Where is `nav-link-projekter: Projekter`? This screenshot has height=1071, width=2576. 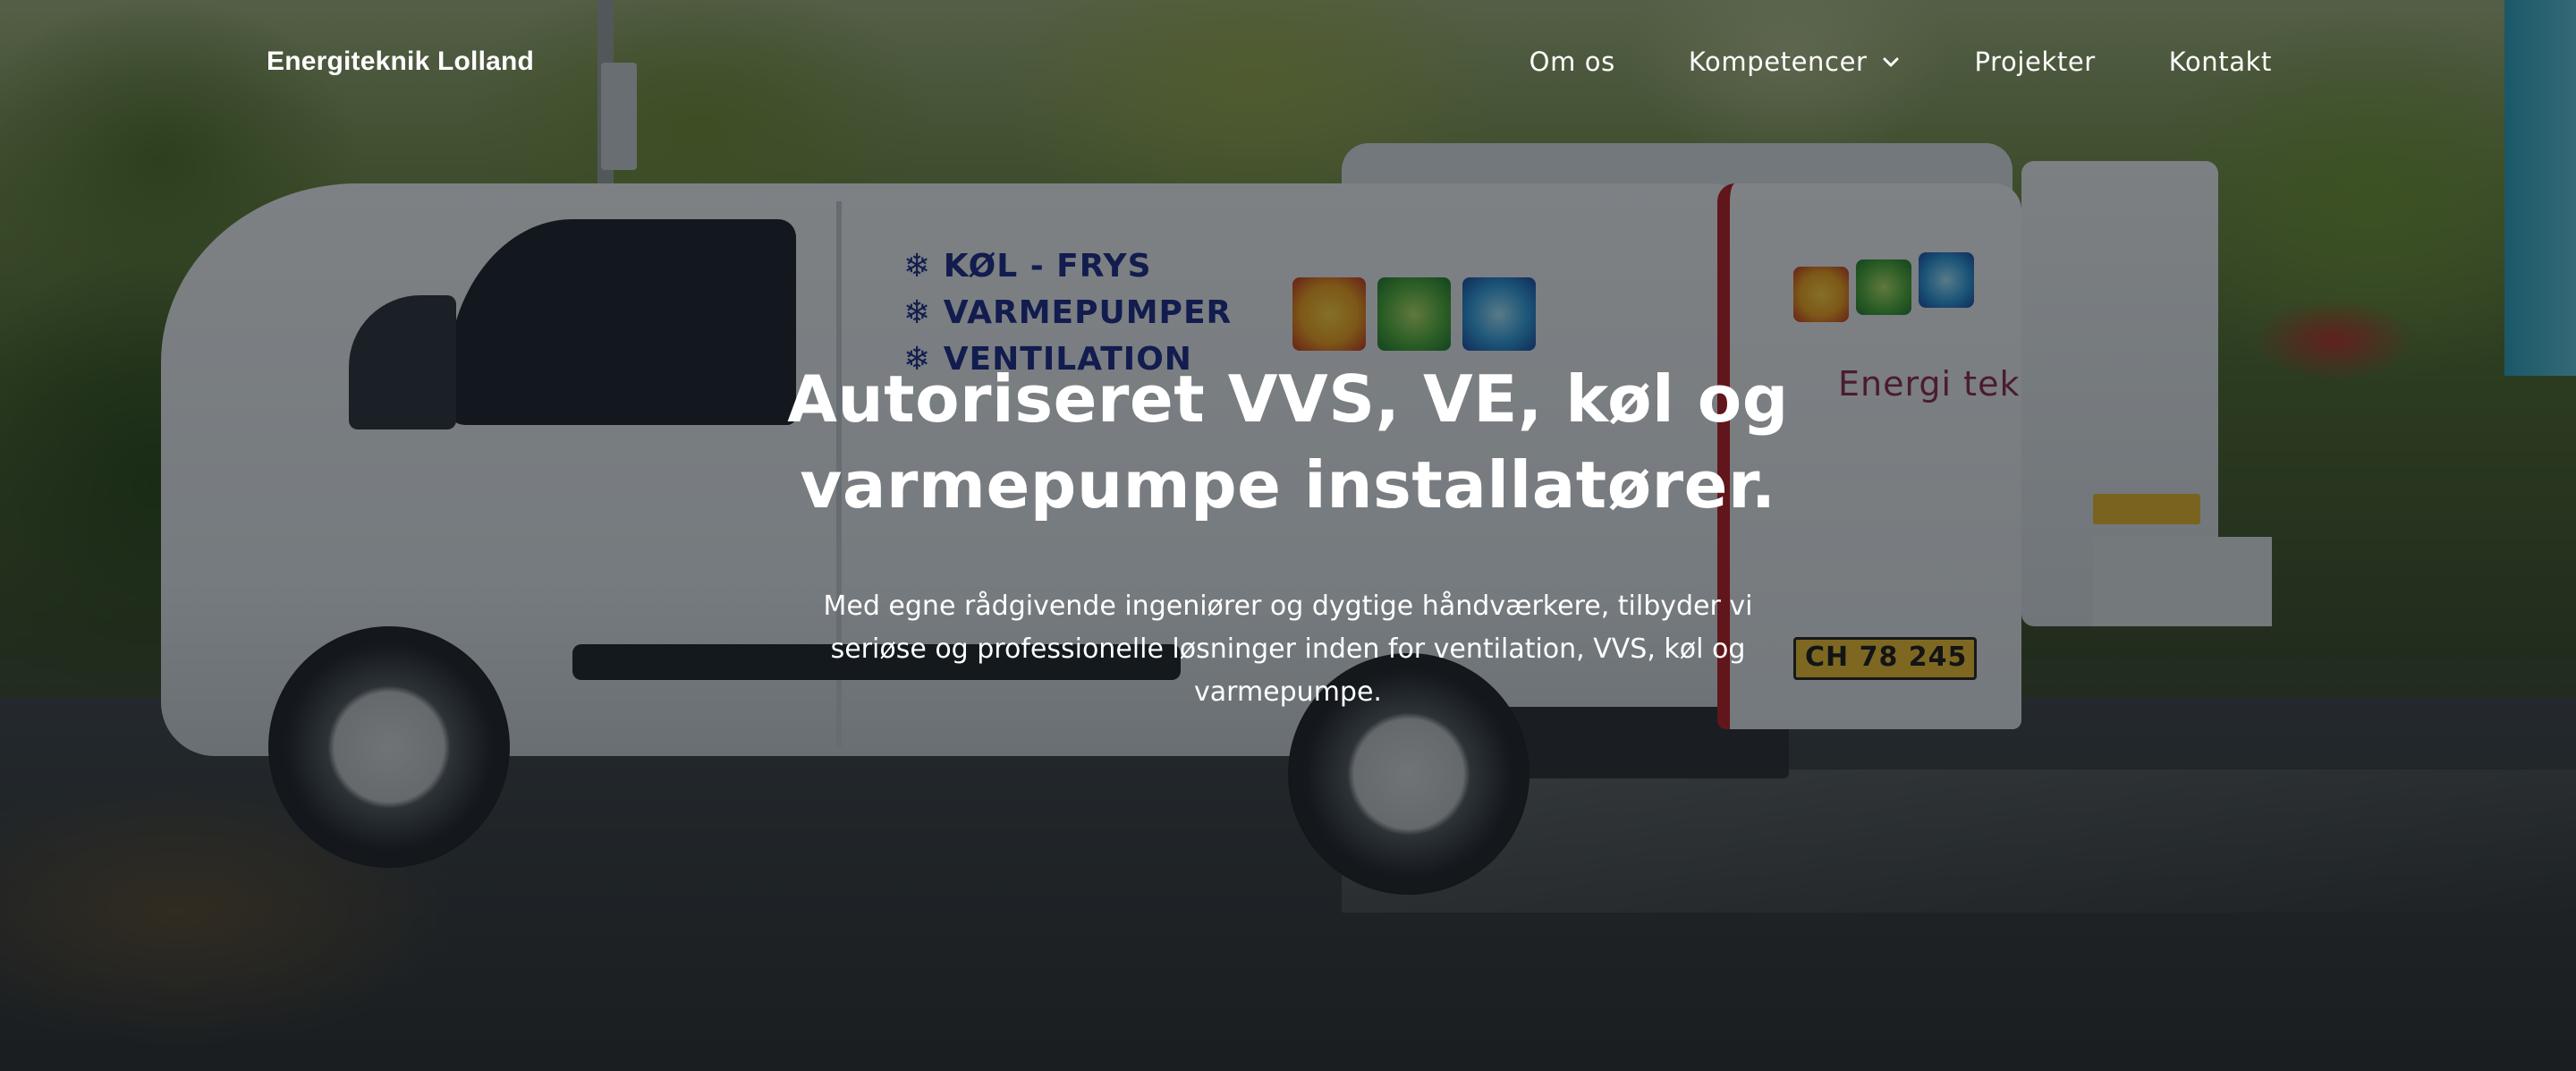
nav-link-projekter: Projekter is located at coordinates (2035, 62).